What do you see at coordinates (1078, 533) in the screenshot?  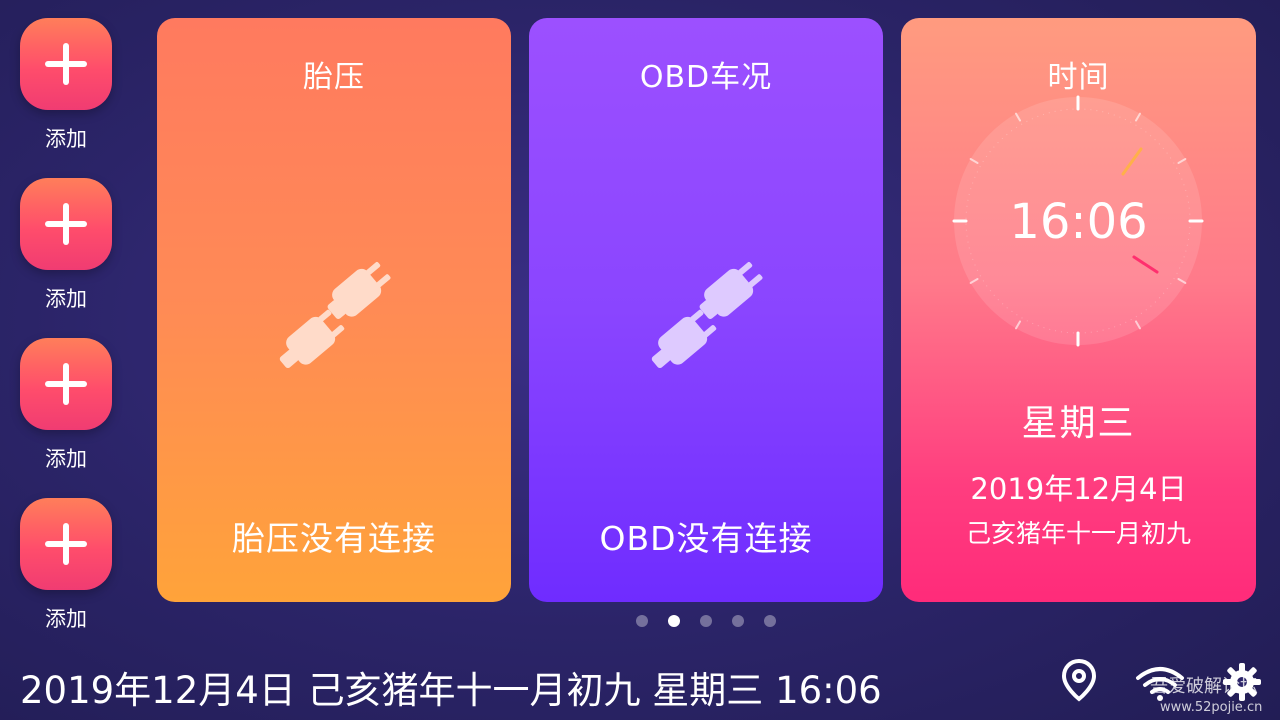 I see `lunar-date-label: 己亥猪年十一月初九` at bounding box center [1078, 533].